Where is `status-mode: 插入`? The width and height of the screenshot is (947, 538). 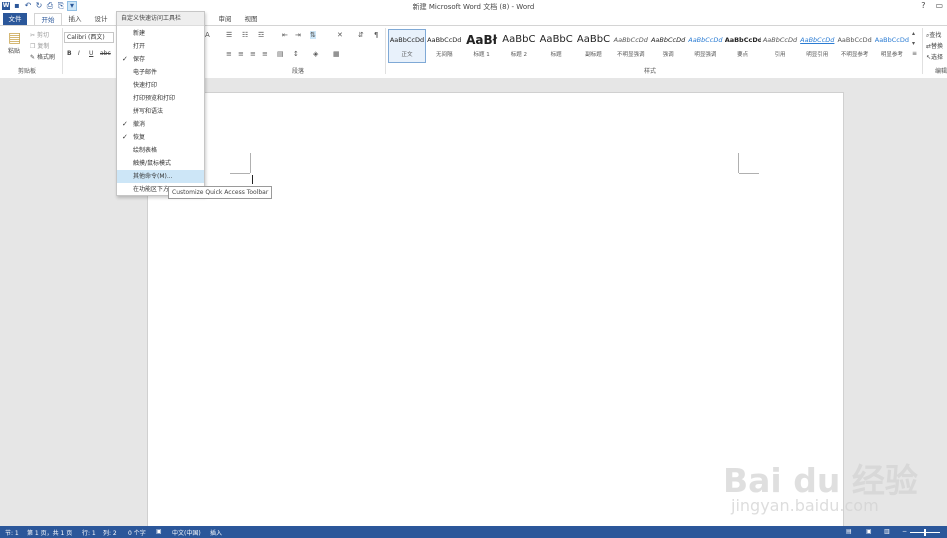
status-mode: 插入 is located at coordinates (216, 532).